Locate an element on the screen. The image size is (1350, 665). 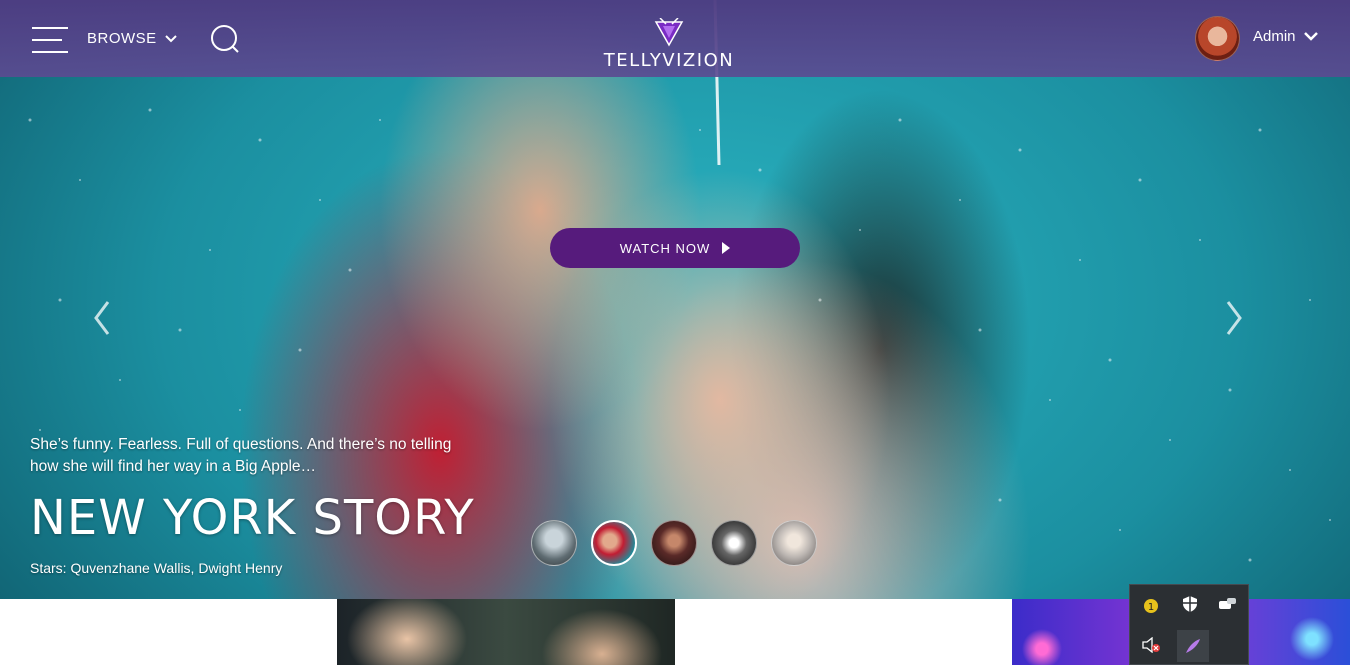
logo-icon is located at coordinates (669, 32).